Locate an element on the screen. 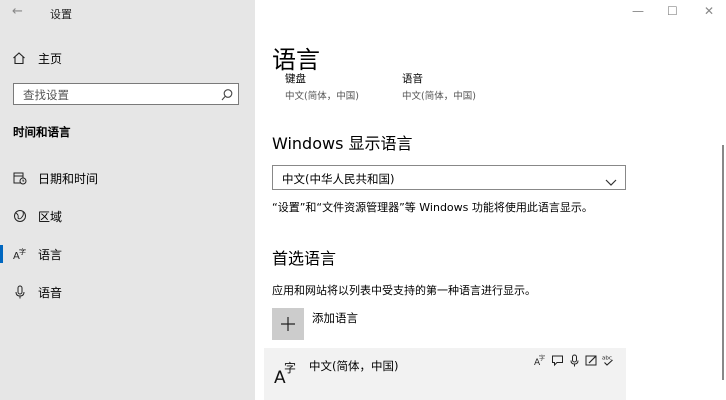  display-language-value: 中文(中华人民共和国) is located at coordinates (338, 179).